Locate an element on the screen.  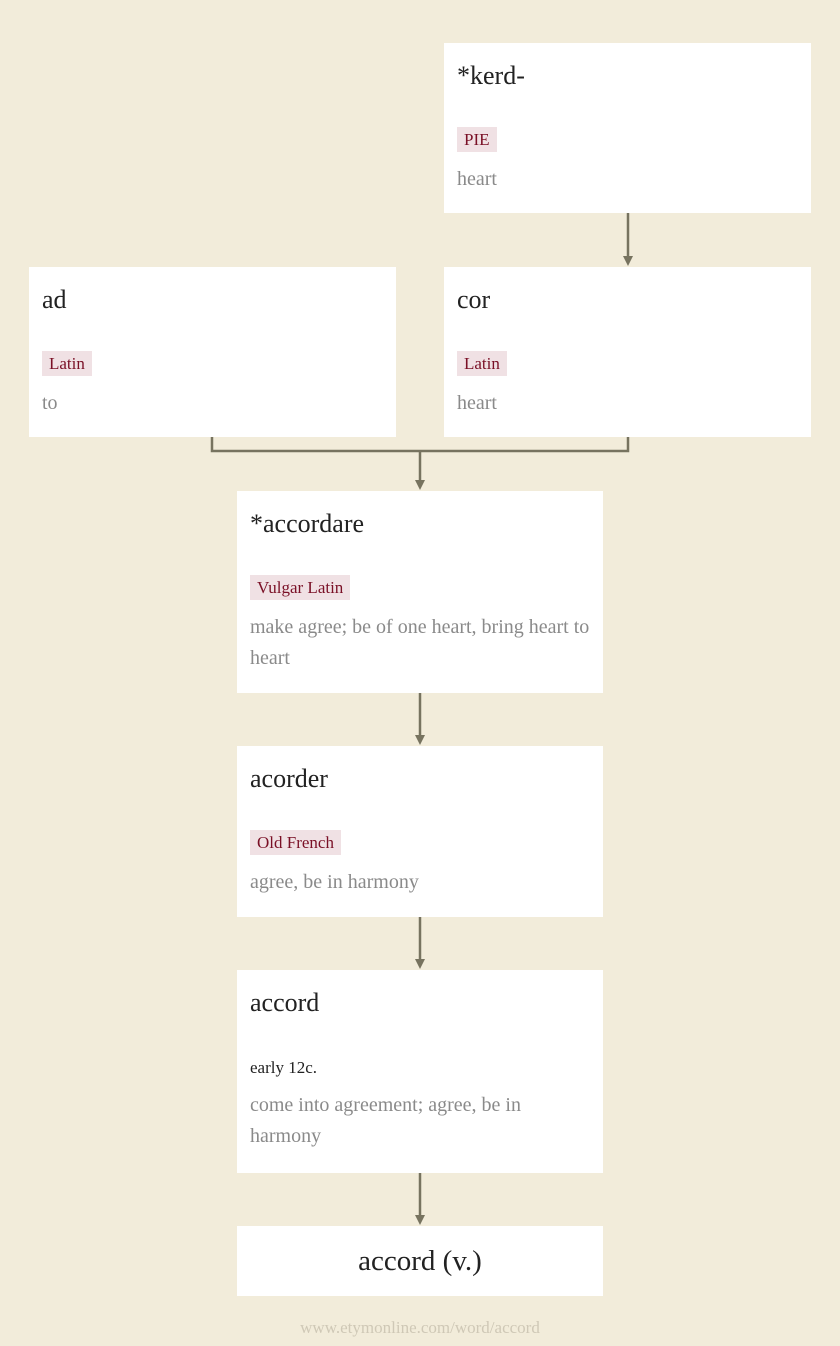
node-word: accord is located at coordinates (285, 1002).